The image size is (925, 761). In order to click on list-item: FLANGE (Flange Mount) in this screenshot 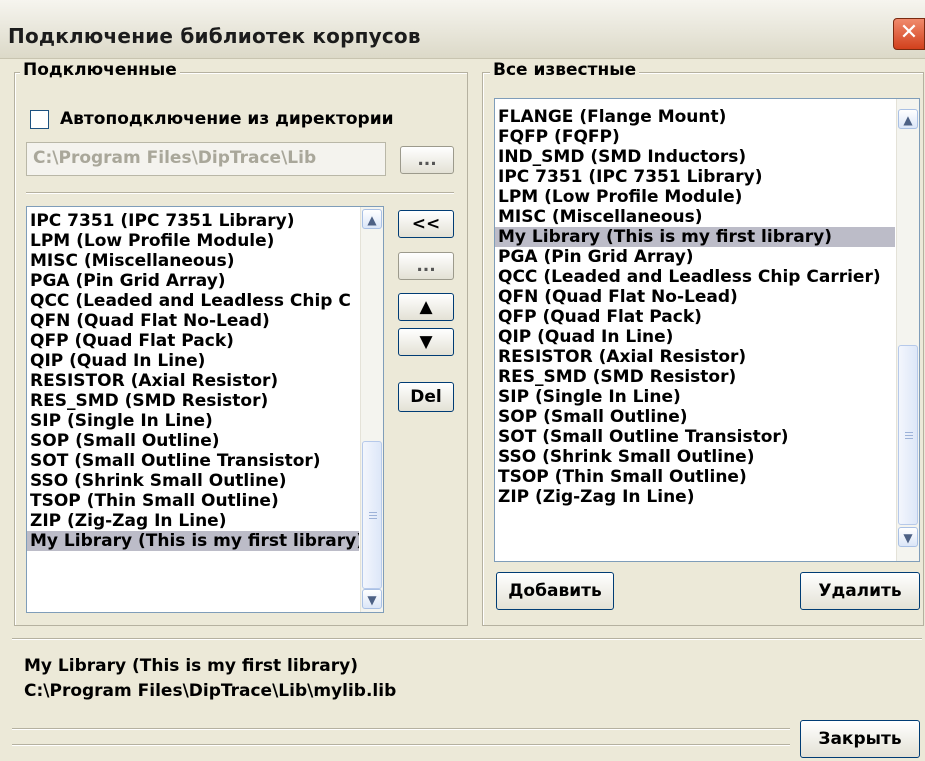, I will do `click(695, 117)`.